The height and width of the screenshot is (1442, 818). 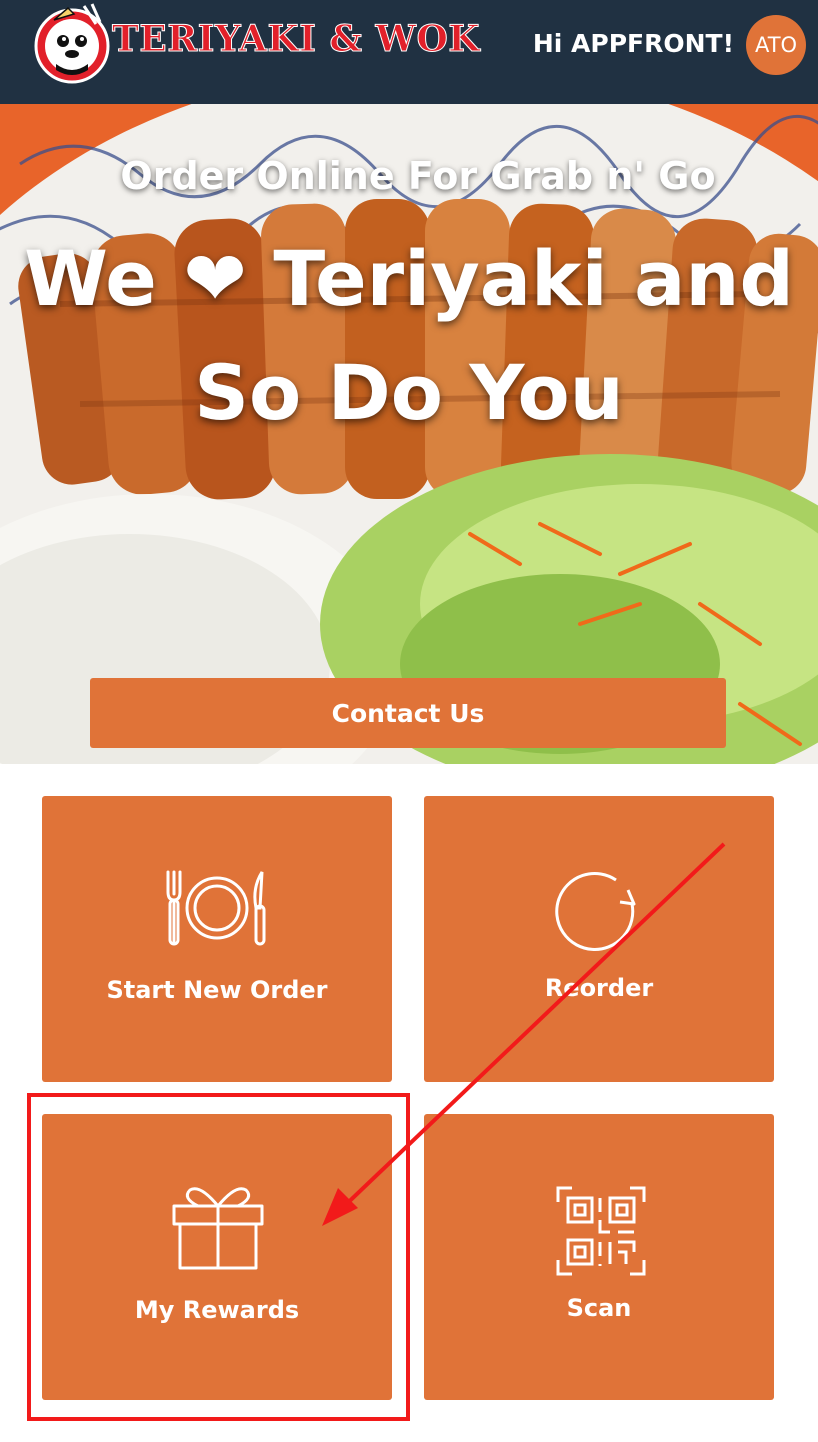 I want to click on avatar: ATO, so click(x=776, y=45).